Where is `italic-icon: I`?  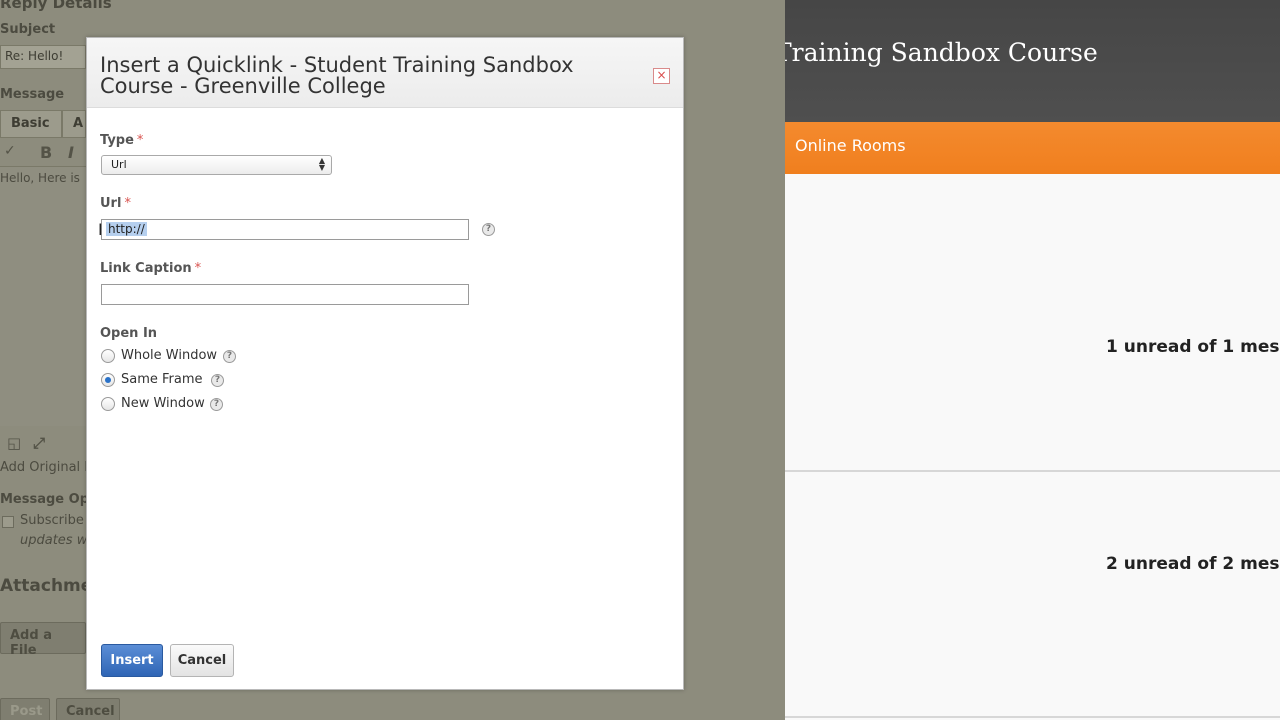
italic-icon: I is located at coordinates (71, 152).